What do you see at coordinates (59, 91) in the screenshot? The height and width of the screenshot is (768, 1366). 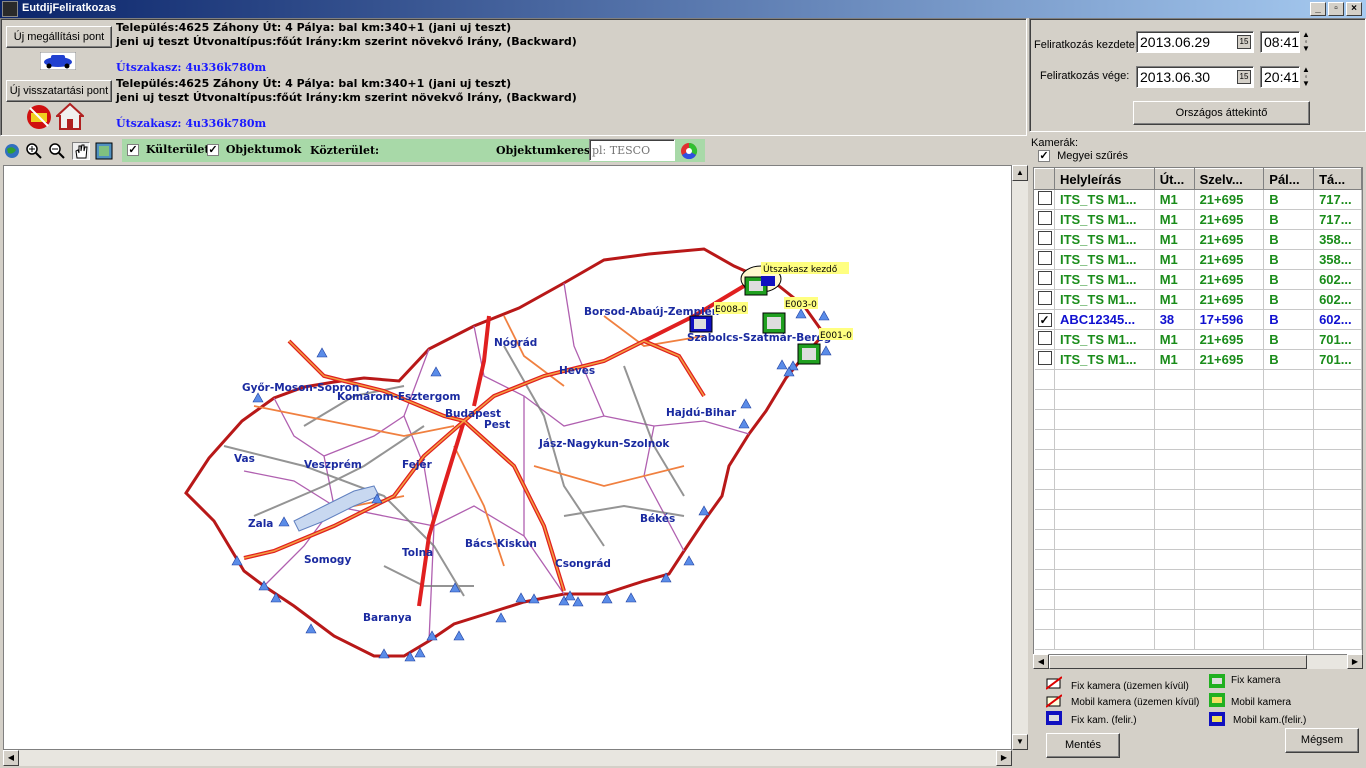 I see `new-hold-point-button: Új visszatartási pont` at bounding box center [59, 91].